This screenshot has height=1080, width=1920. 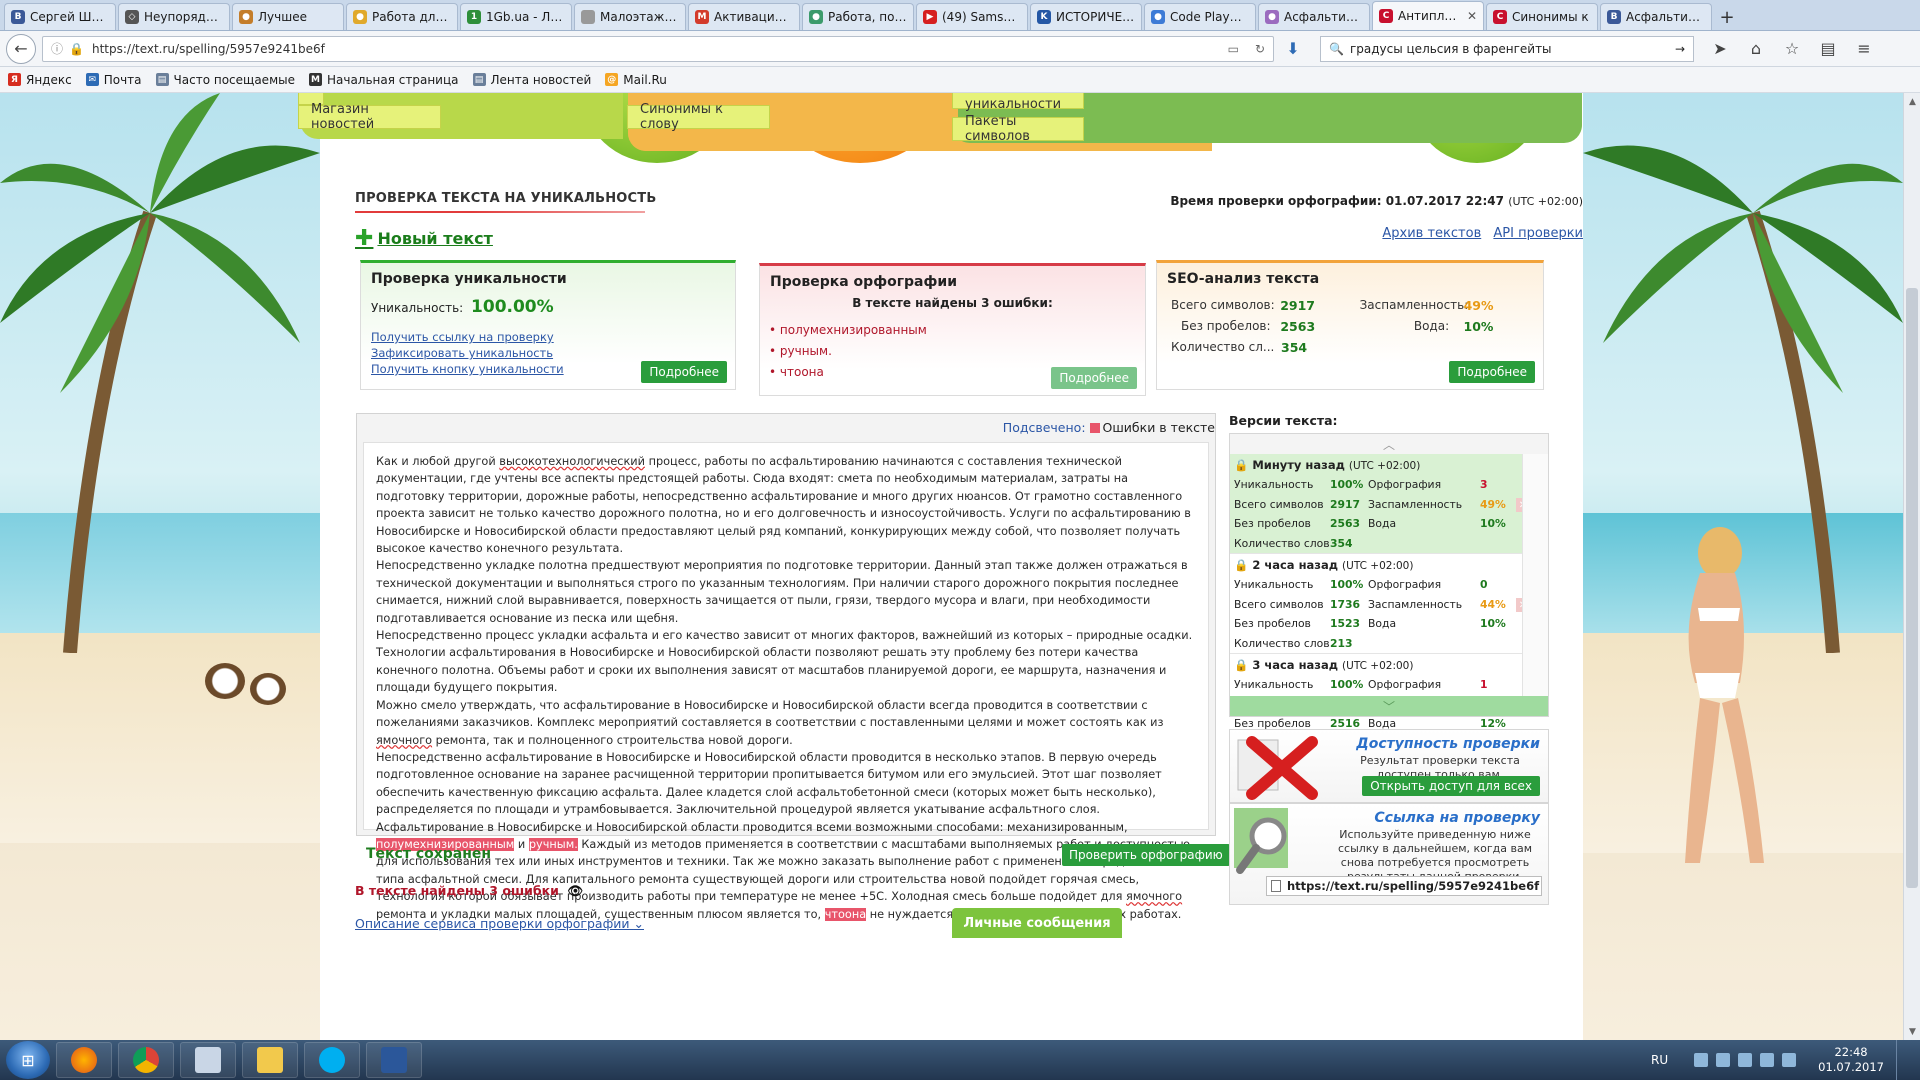 I want to click on highlighted-error: ручным., so click(x=553, y=844).